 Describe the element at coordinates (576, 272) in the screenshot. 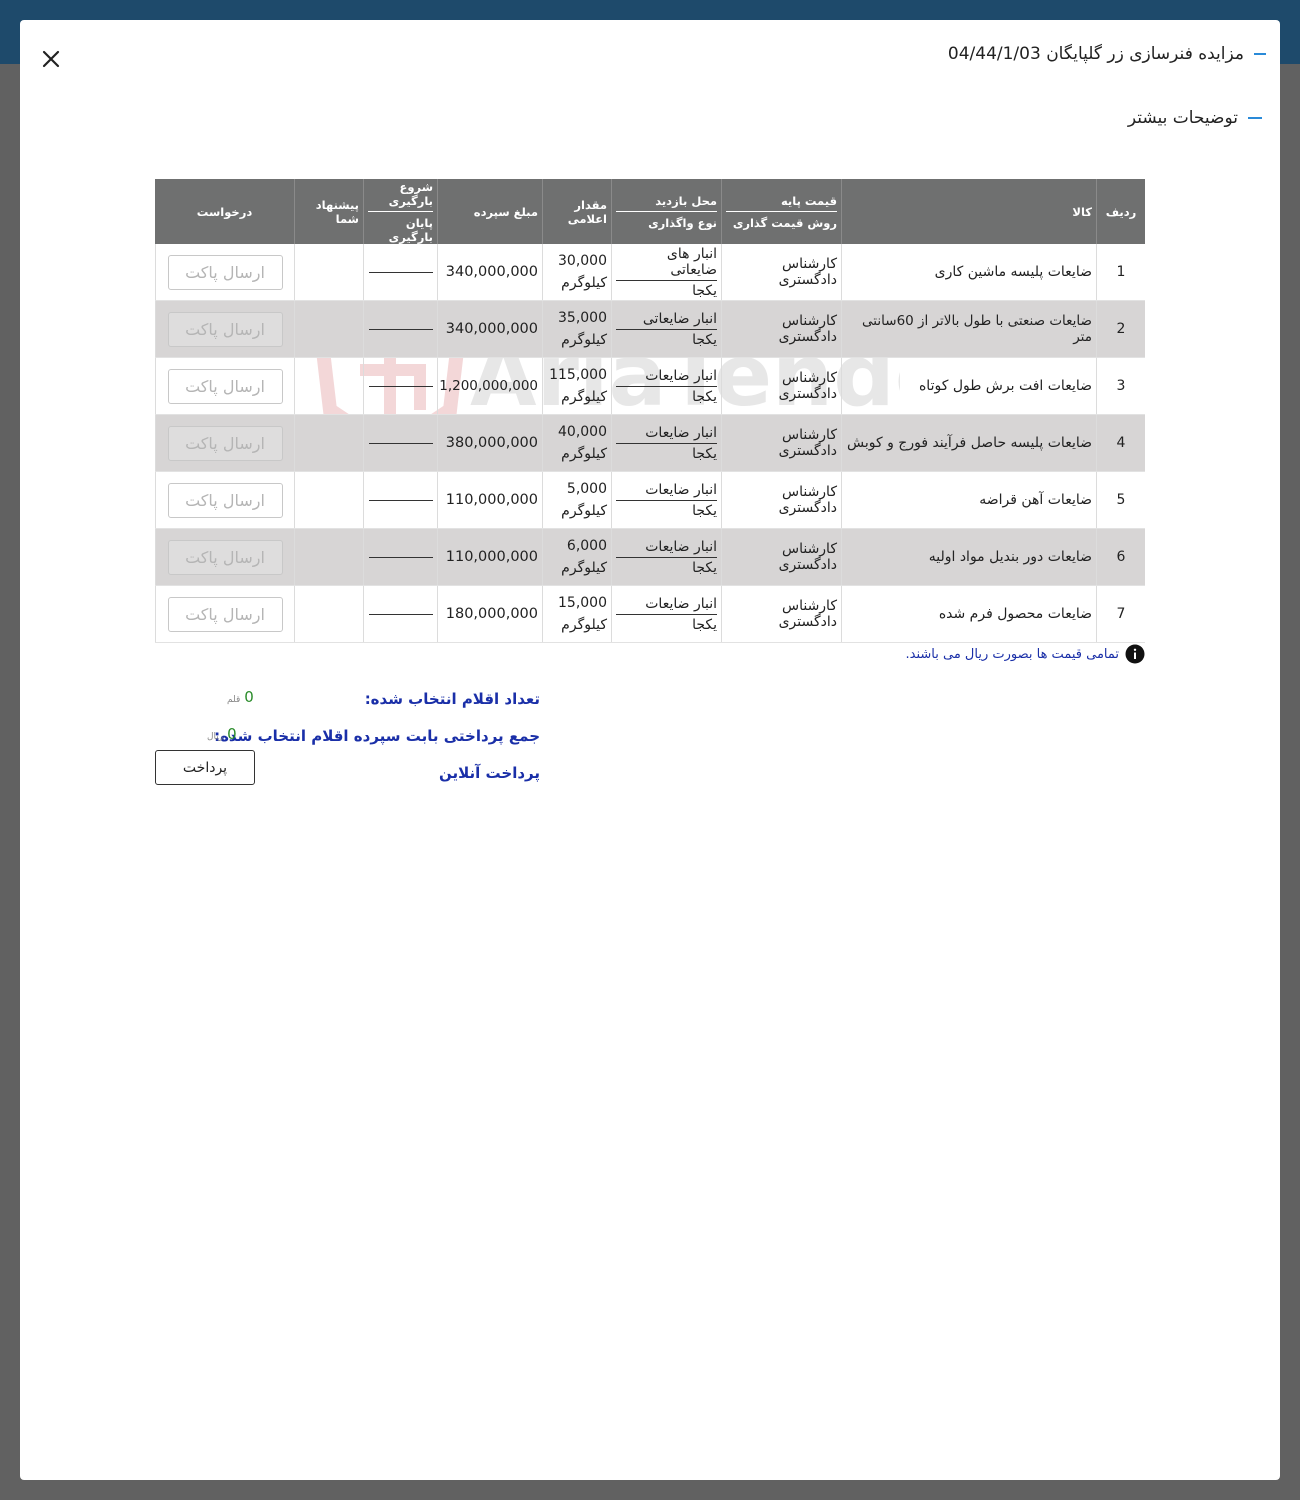

I see `row-quantity: 30,000 کیلوگرم` at that location.